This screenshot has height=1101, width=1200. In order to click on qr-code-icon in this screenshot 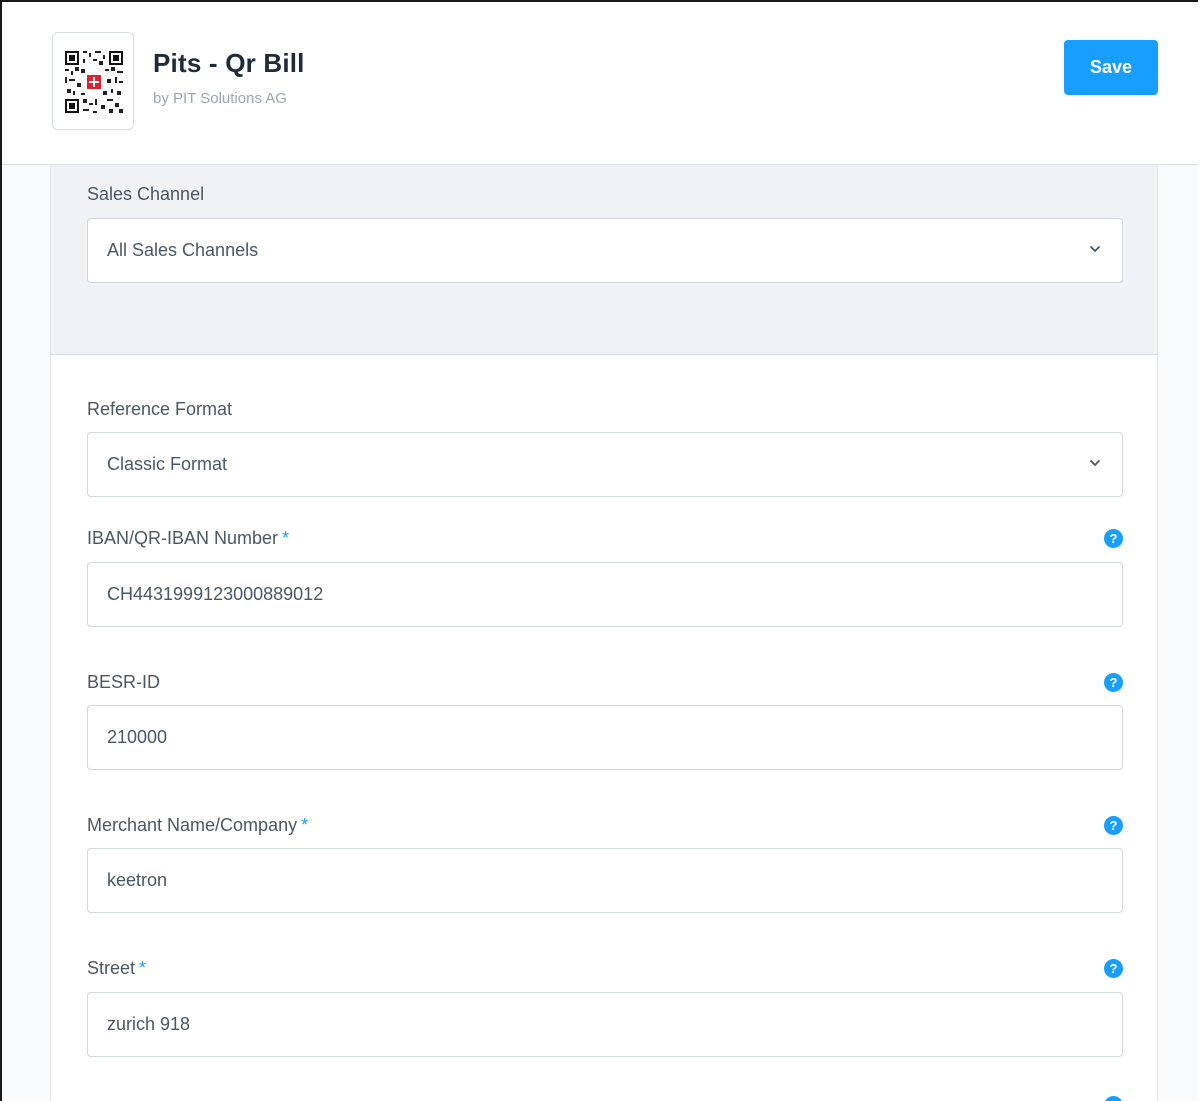, I will do `click(94, 82)`.